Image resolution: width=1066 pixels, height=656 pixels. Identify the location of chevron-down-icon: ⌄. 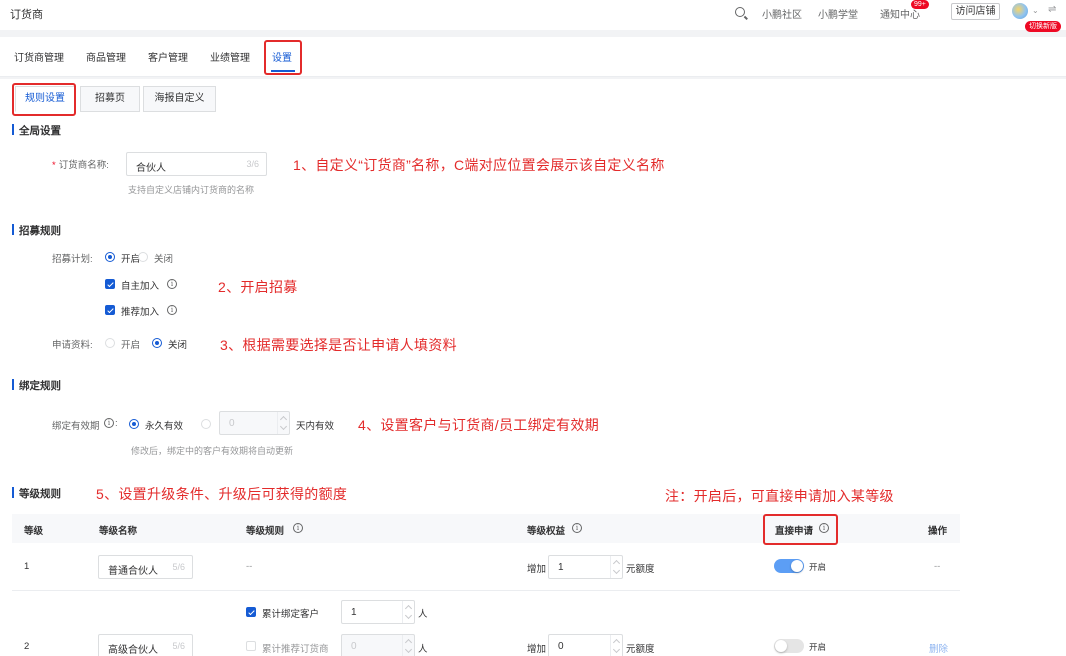
(1035, 10).